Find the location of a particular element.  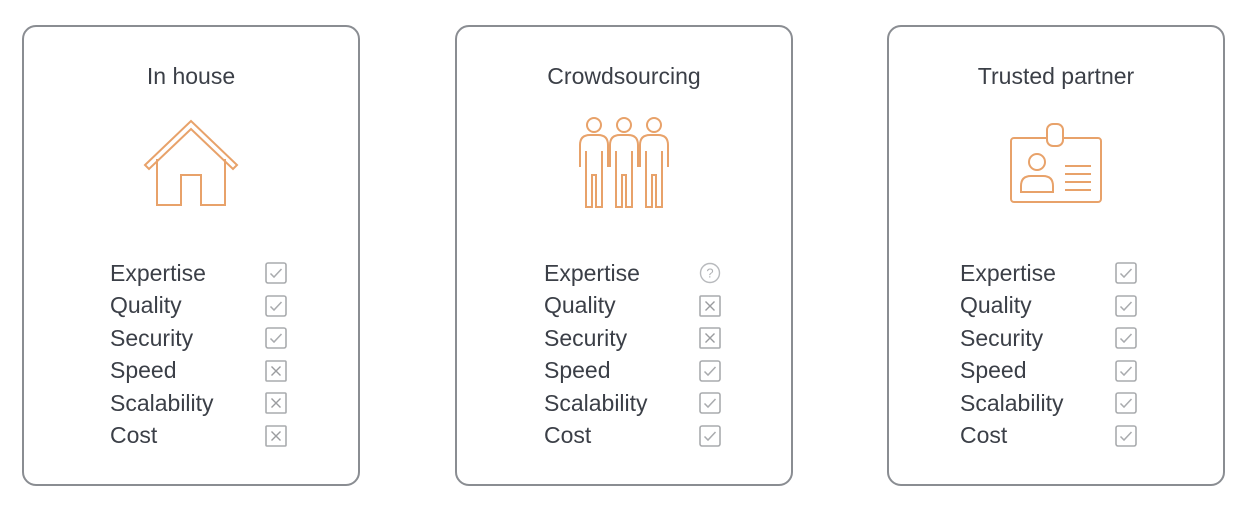

criteria-row: Expertise? is located at coordinates (632, 273).